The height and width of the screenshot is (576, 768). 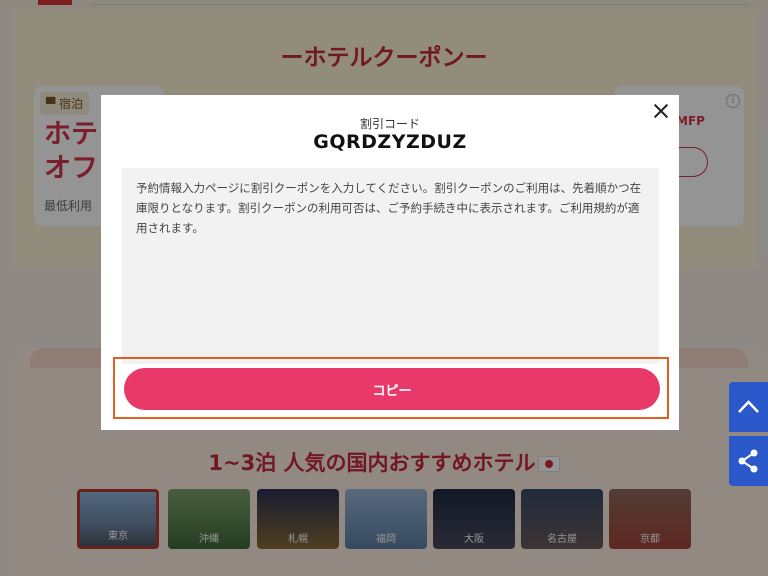 I want to click on copy-button-highlight: コピー, so click(x=391, y=388).